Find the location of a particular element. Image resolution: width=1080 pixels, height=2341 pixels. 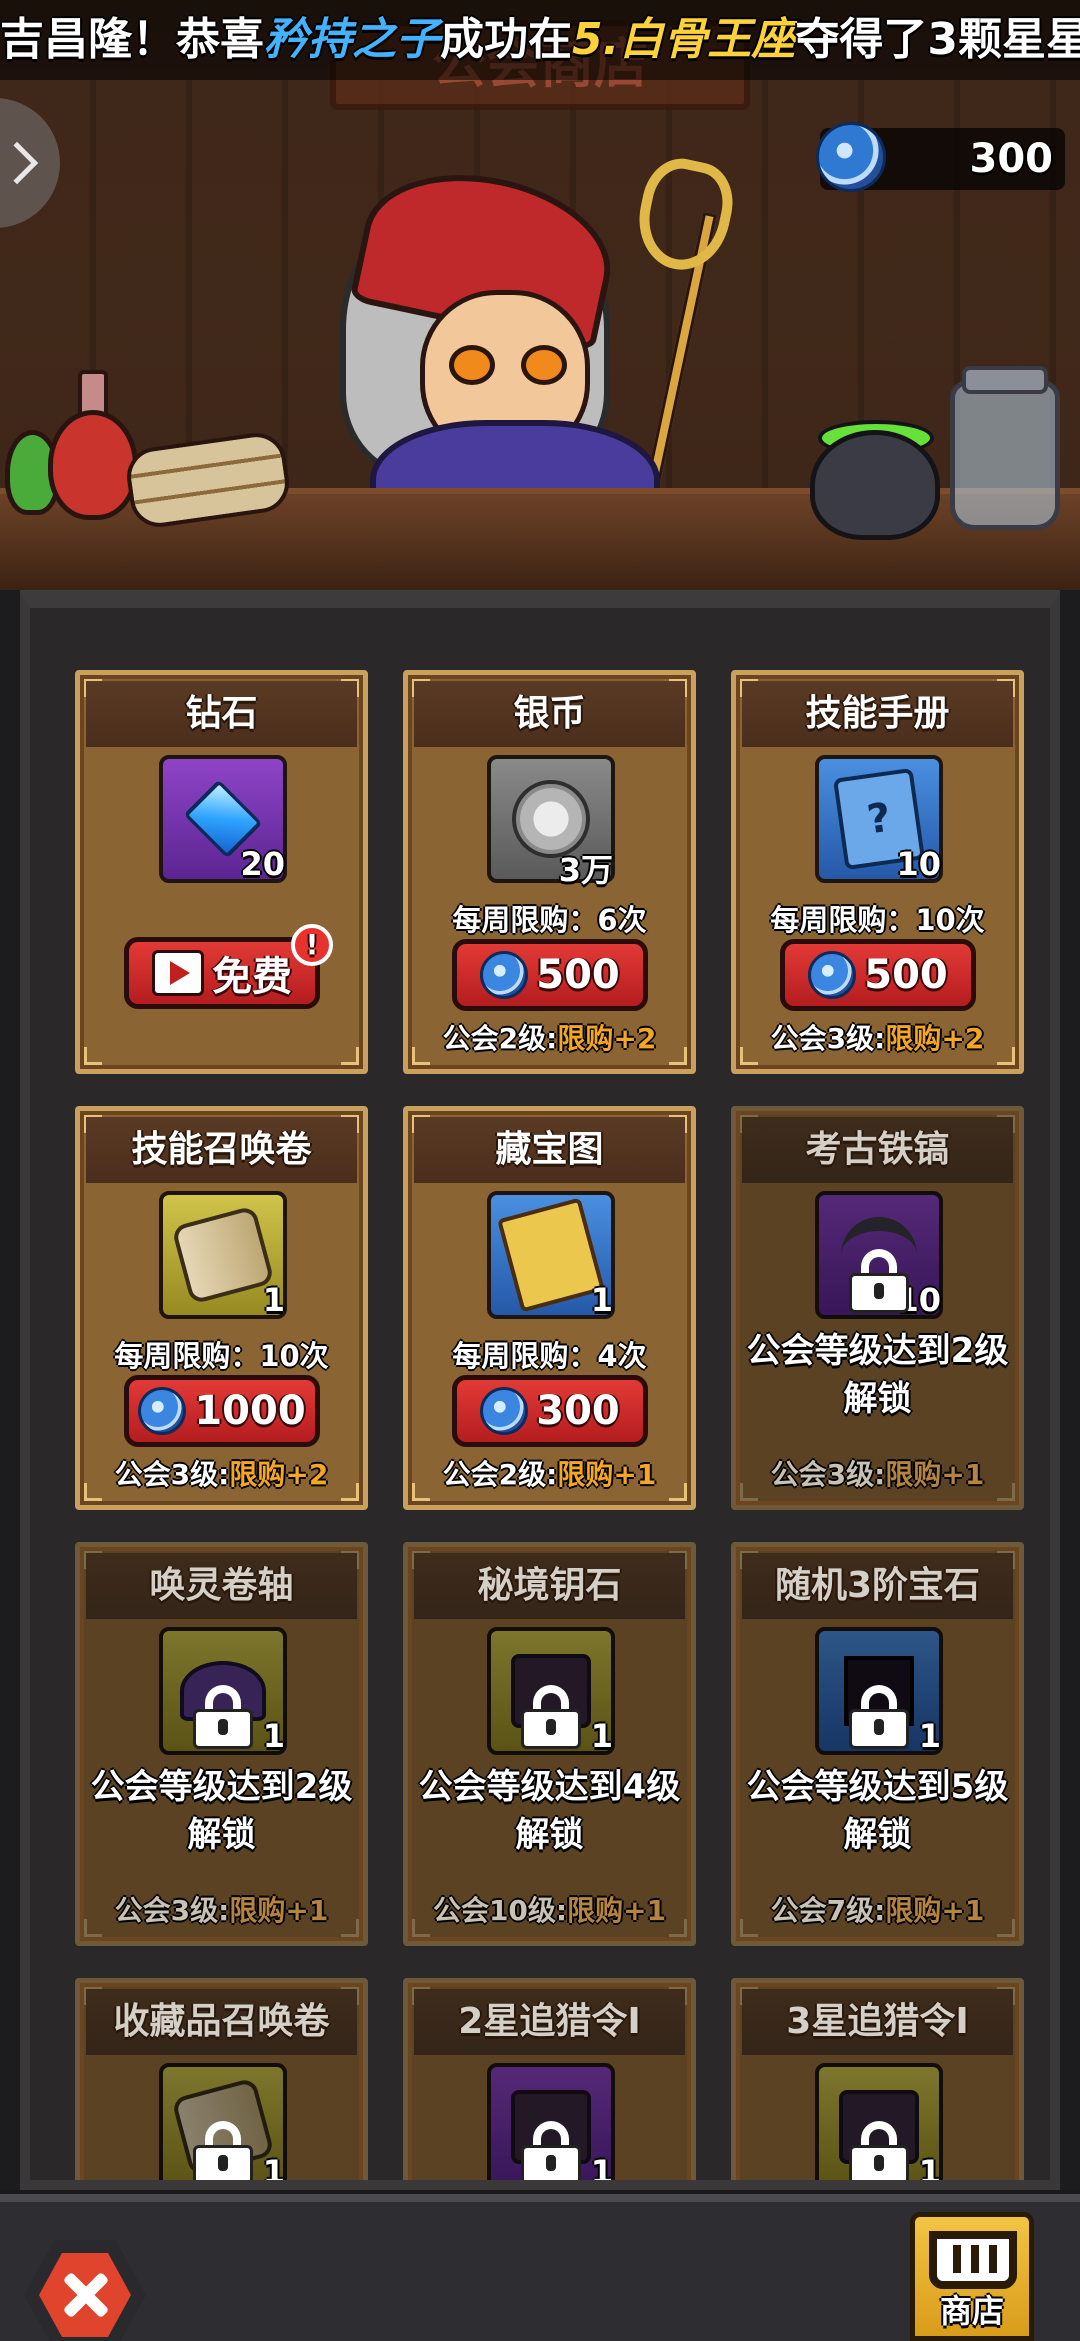

item-title: 3星追猎令I is located at coordinates (877, 2022).